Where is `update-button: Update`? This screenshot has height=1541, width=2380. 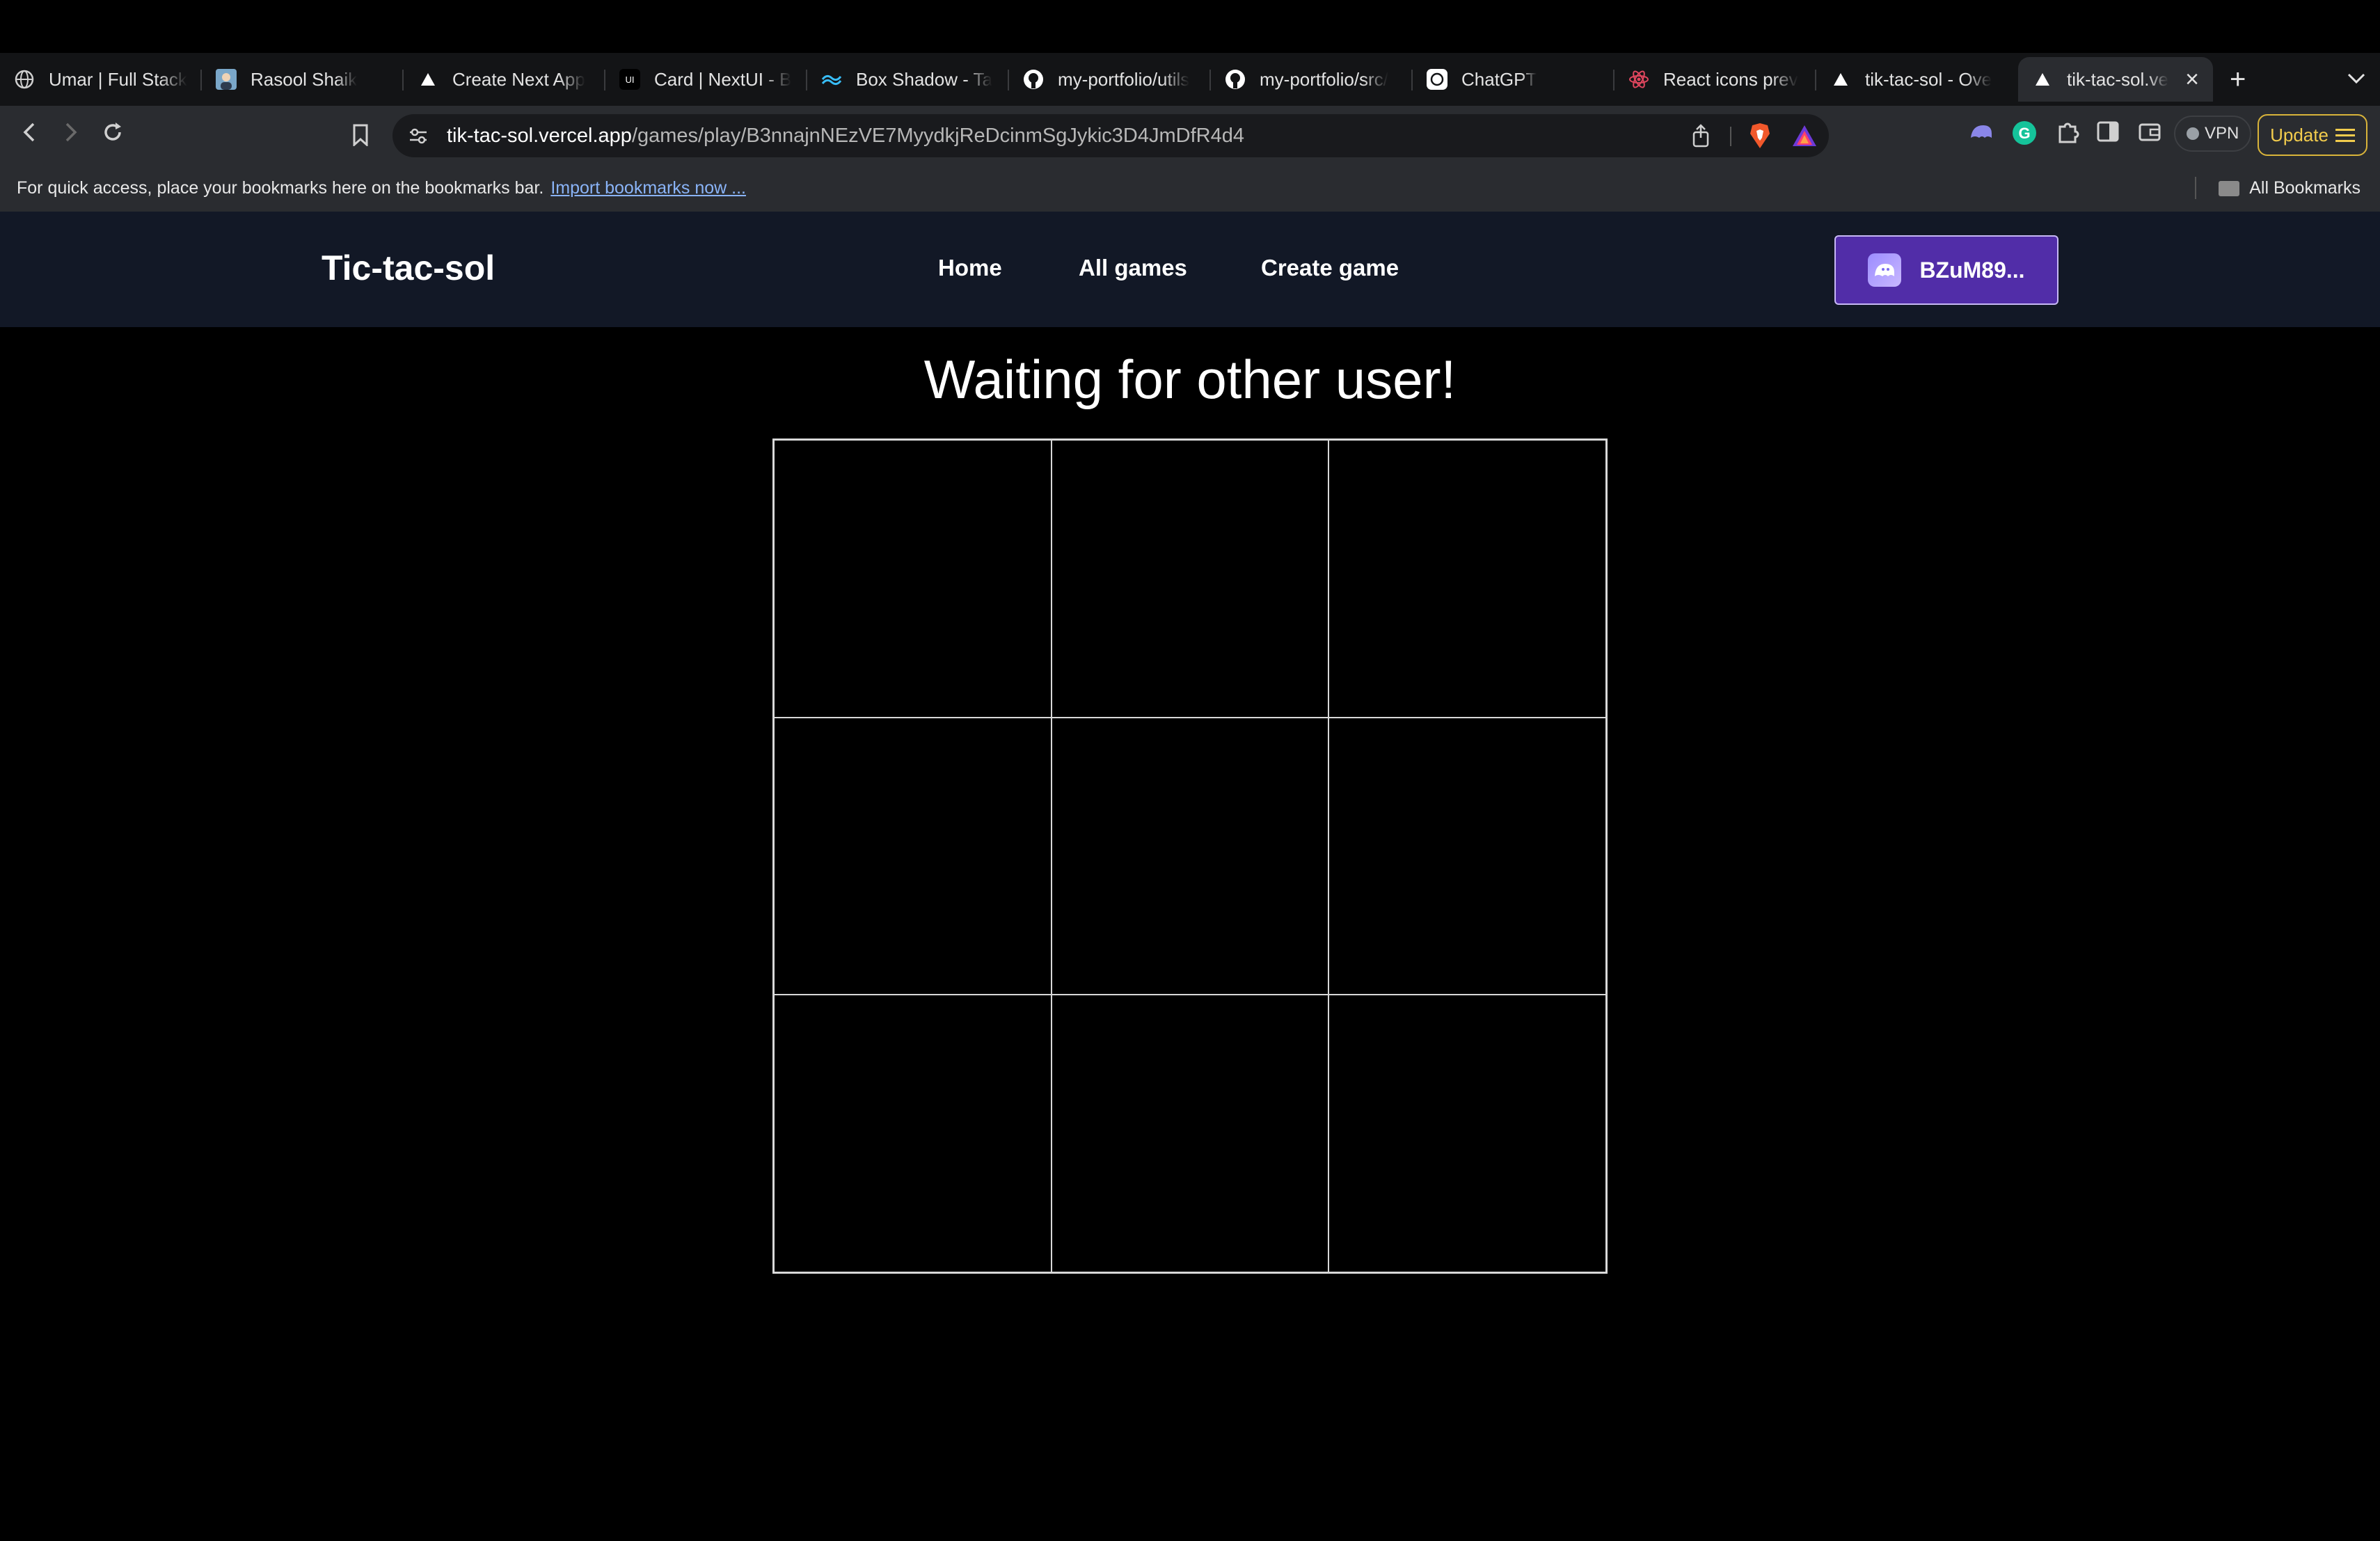
update-button: Update is located at coordinates (2312, 135).